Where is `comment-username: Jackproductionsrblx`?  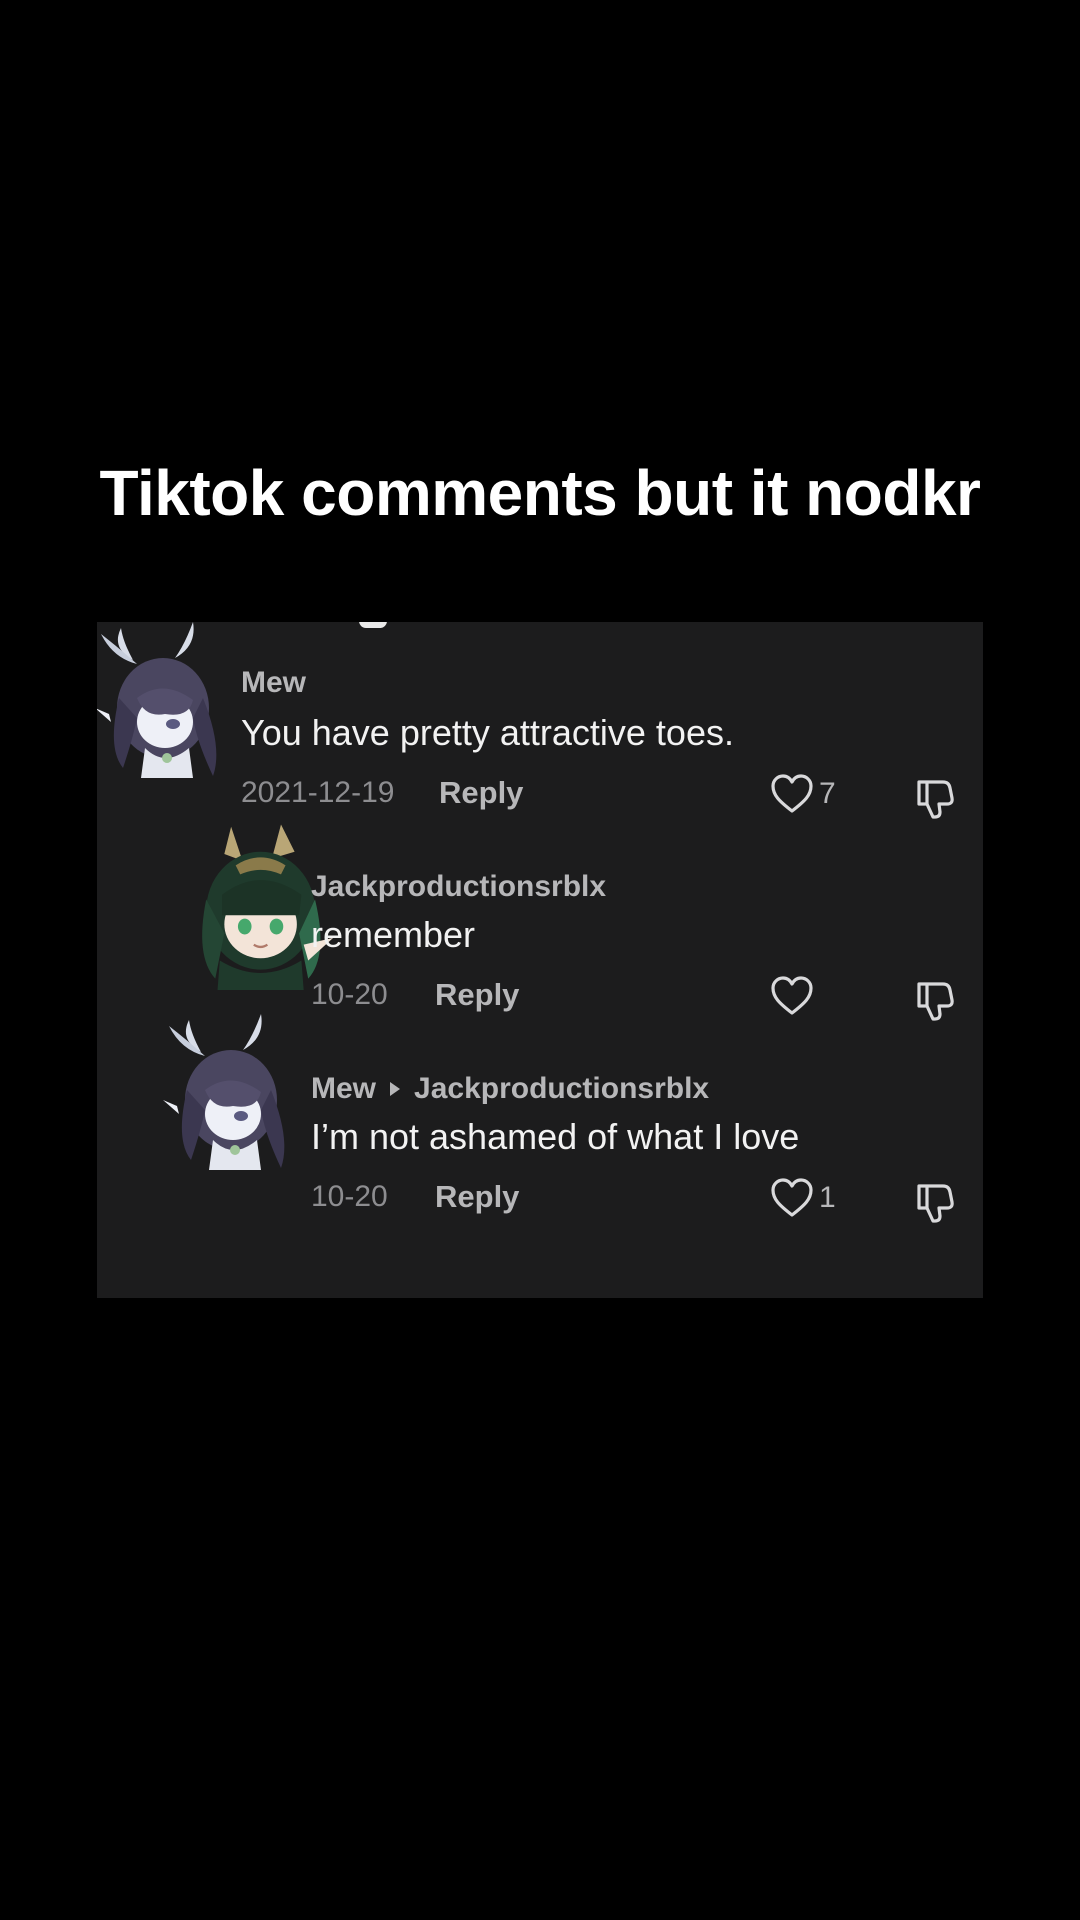
comment-username: Jackproductionsrblx is located at coordinates (458, 887).